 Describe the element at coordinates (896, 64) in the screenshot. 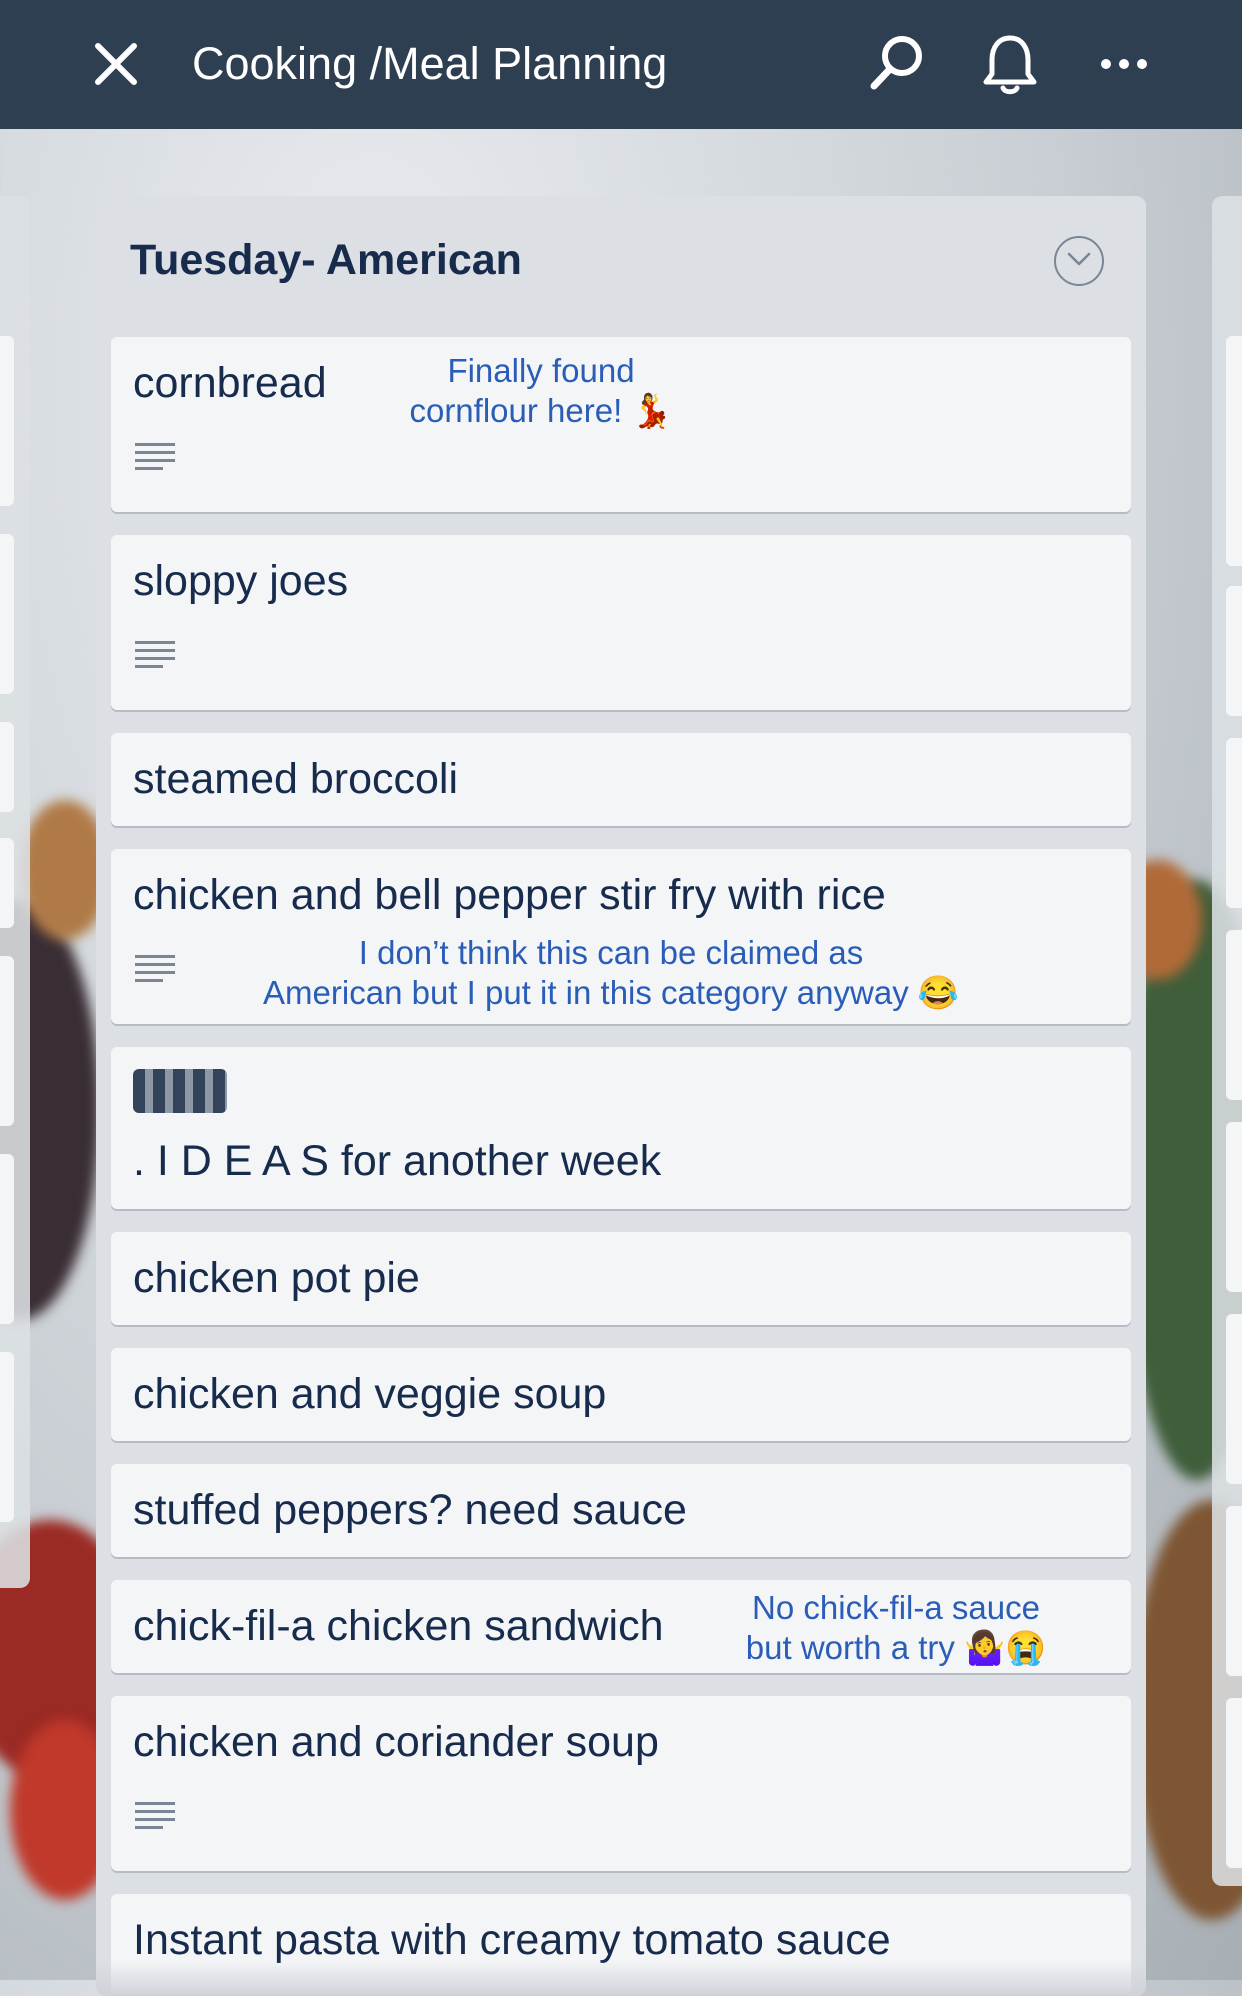

I see `search-icon` at that location.